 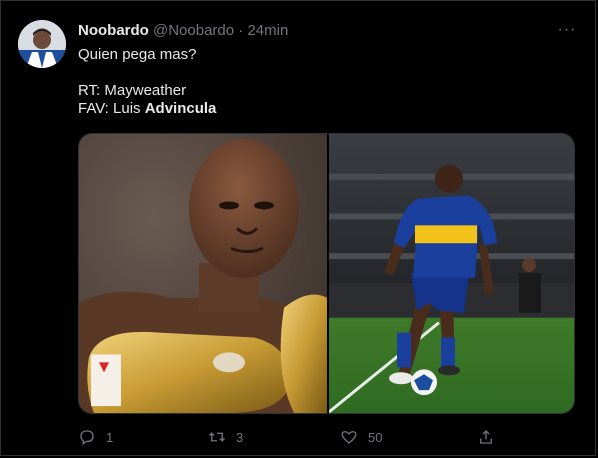 I want to click on avatar, so click(x=42, y=44).